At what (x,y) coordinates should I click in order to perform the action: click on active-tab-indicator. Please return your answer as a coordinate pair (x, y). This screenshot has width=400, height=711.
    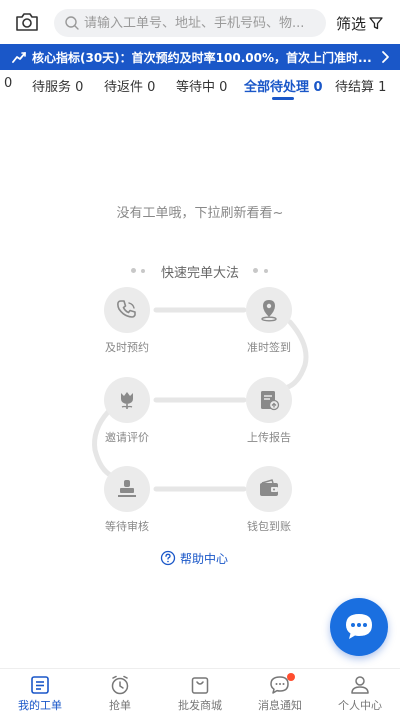
    Looking at the image, I should click on (283, 98).